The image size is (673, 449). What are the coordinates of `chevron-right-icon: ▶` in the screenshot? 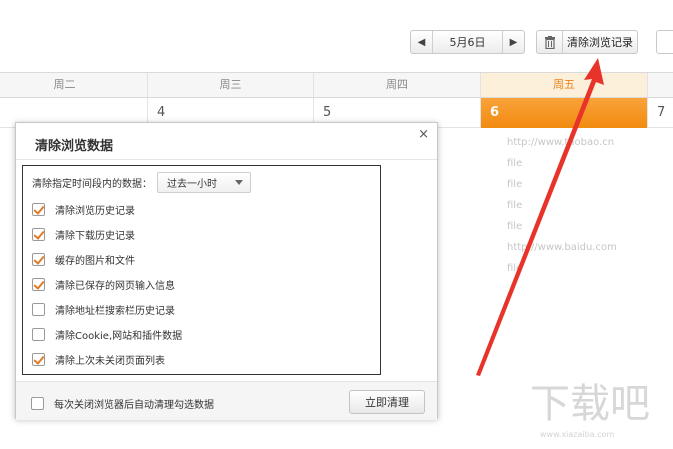 It's located at (513, 42).